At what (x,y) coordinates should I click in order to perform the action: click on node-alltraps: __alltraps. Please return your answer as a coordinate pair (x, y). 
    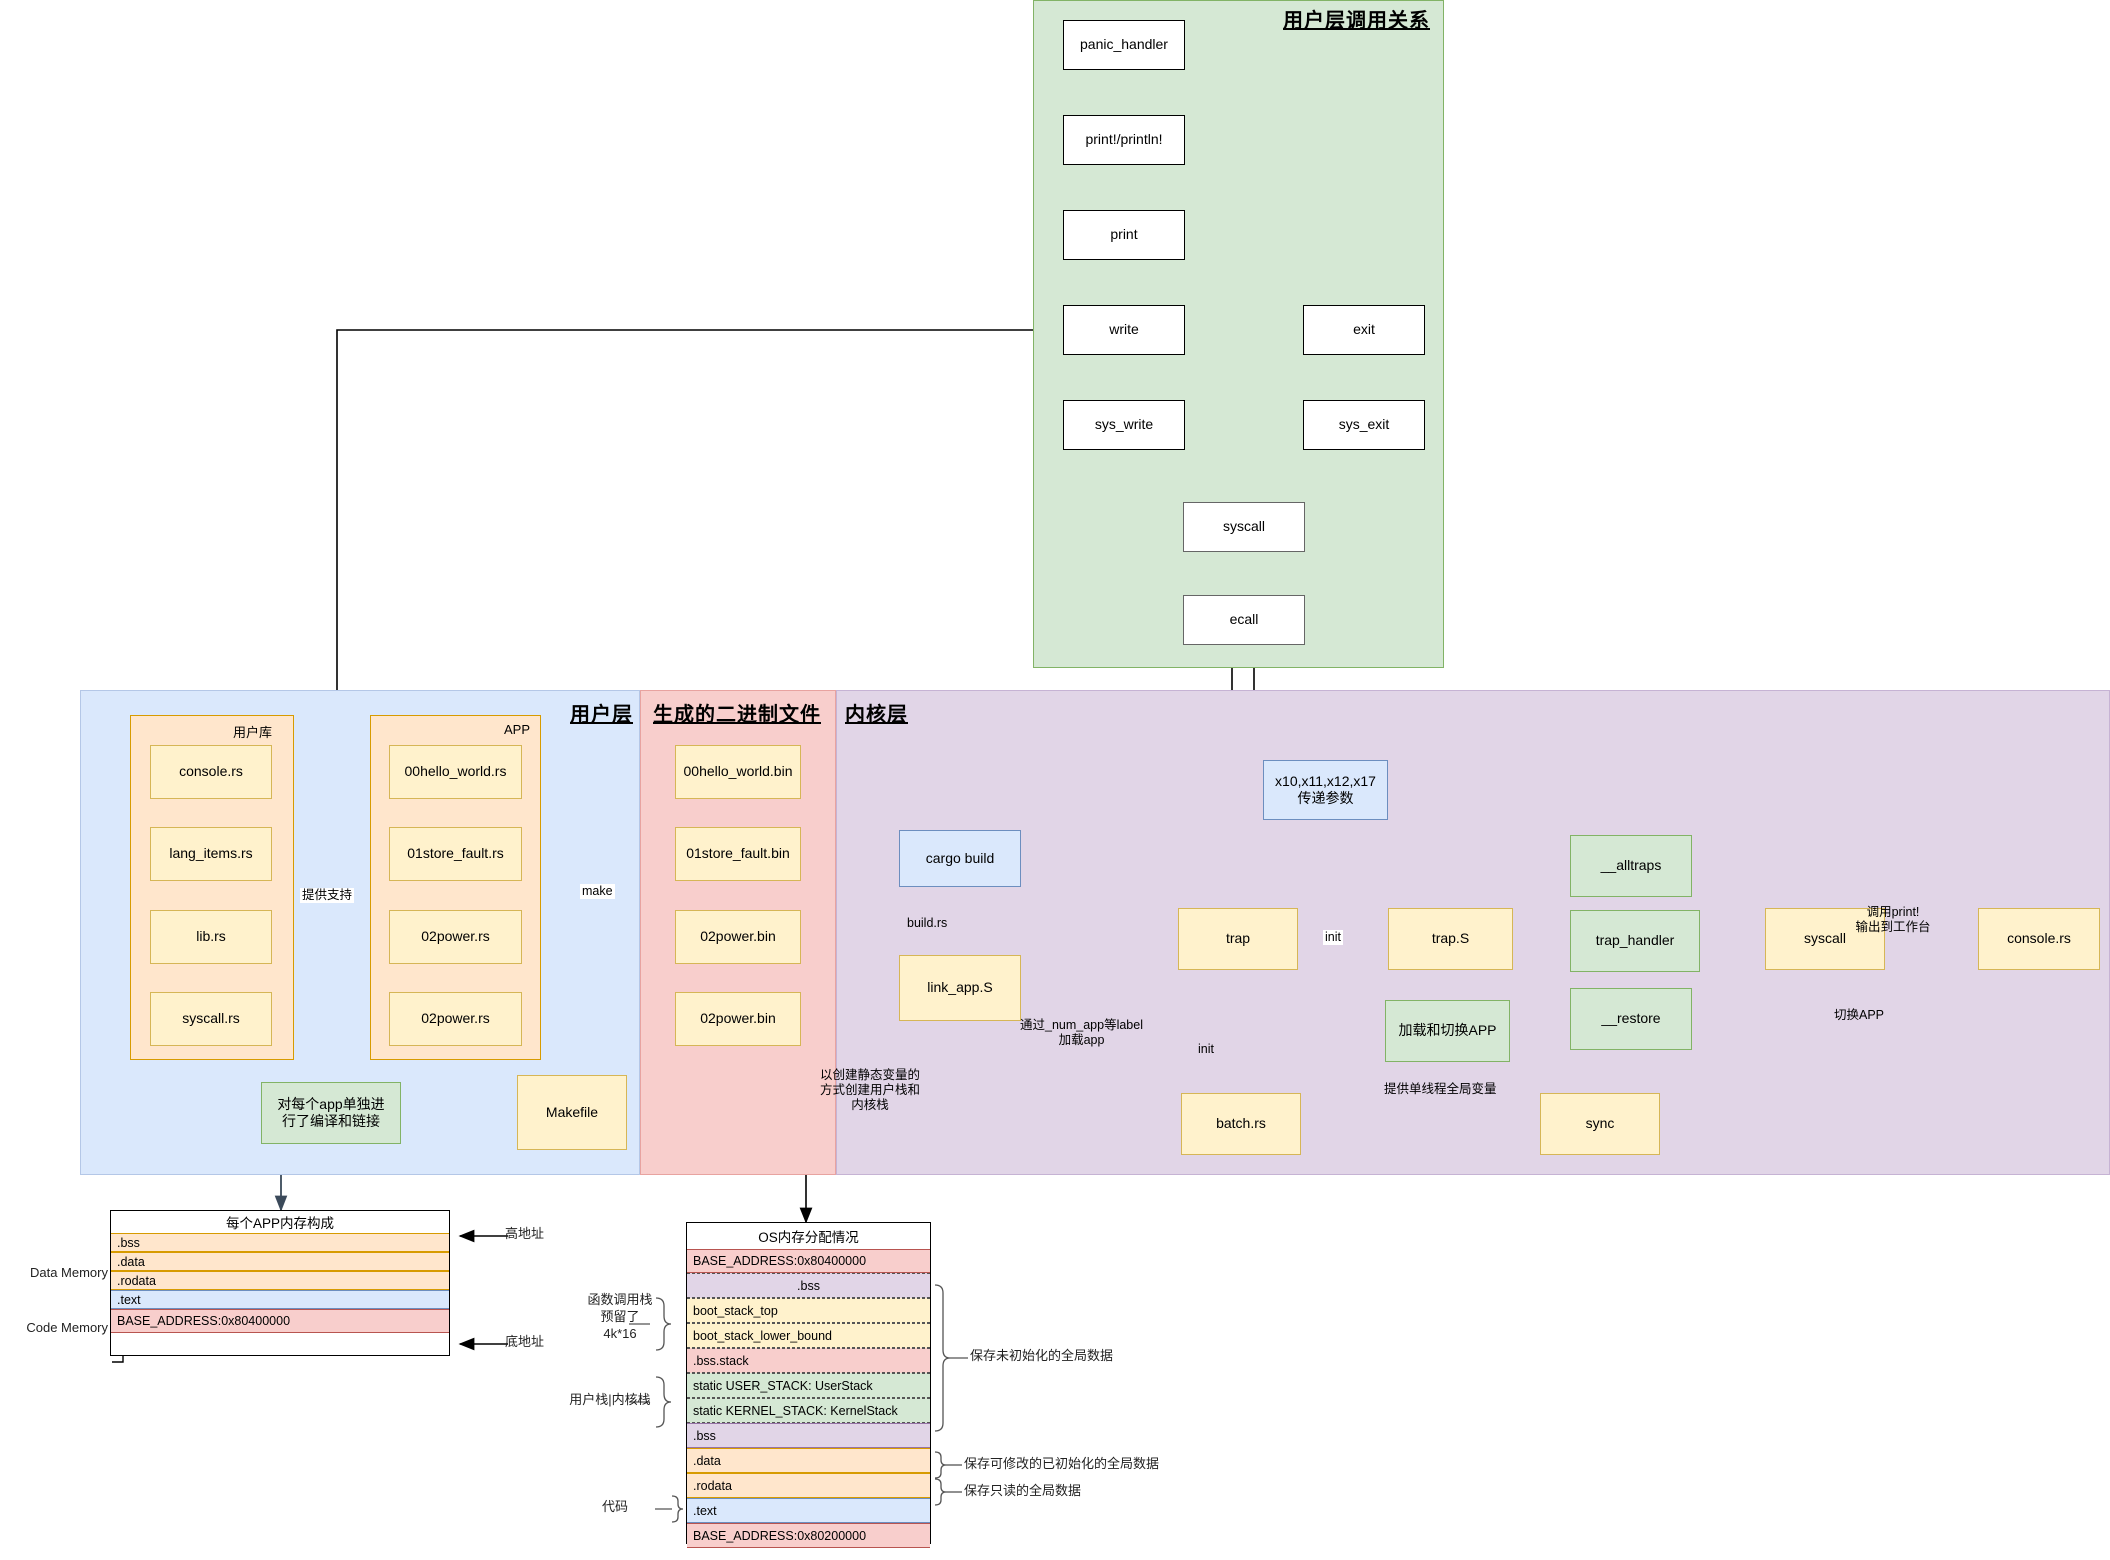
    Looking at the image, I should click on (1631, 866).